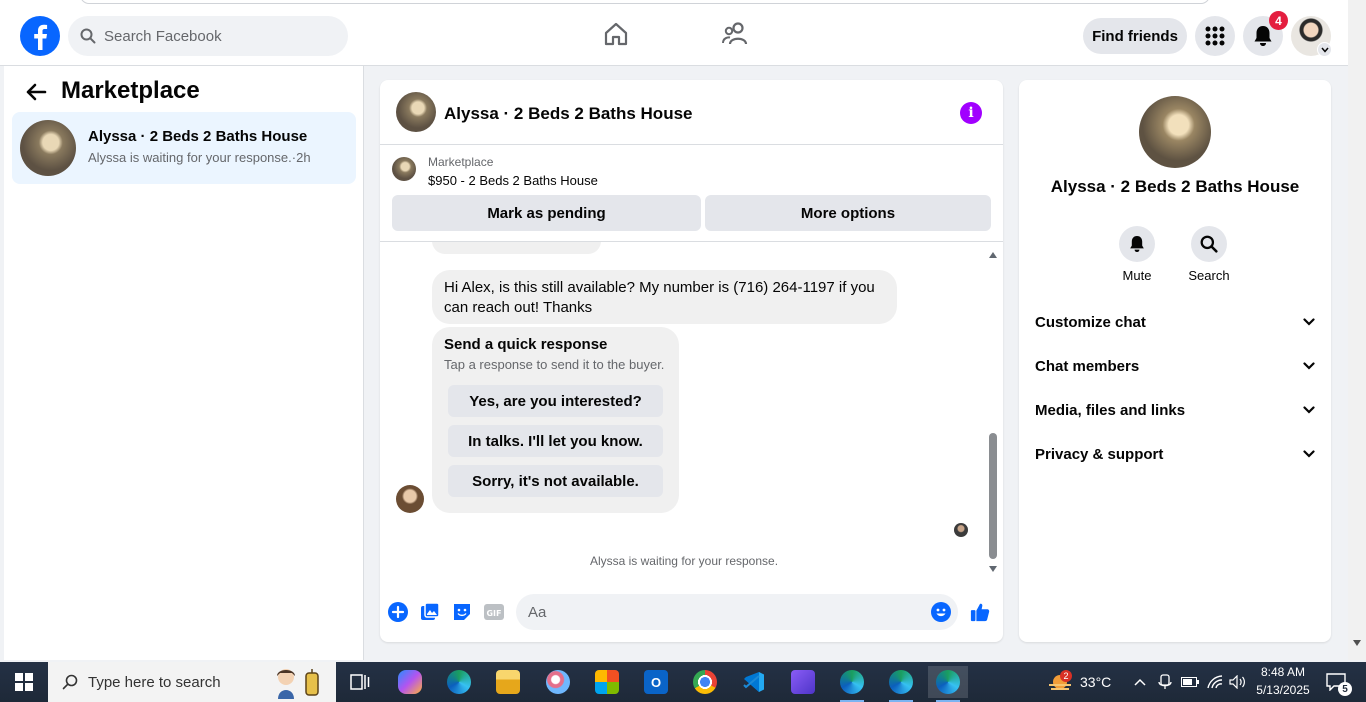 This screenshot has height=702, width=1366. I want to click on chat-members-row: Chat members, so click(1175, 366).